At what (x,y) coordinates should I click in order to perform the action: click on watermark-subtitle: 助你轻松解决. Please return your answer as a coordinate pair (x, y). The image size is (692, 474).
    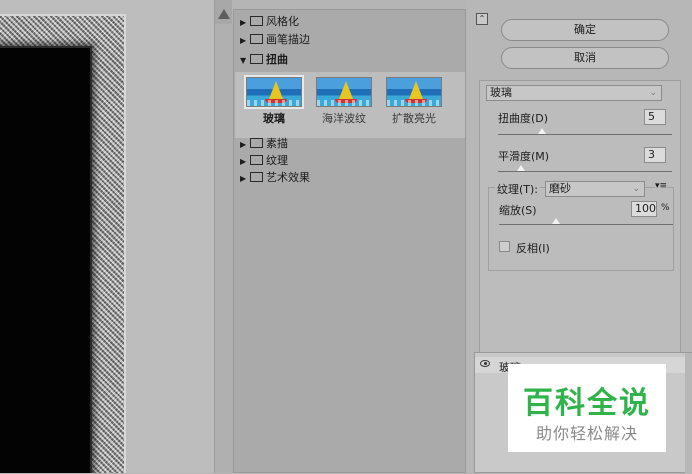
    Looking at the image, I should click on (586, 433).